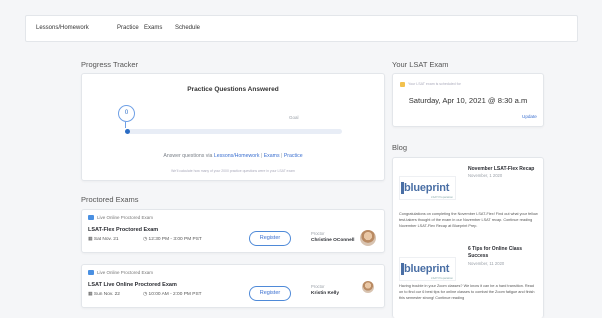 This screenshot has width=602, height=318. What do you see at coordinates (128, 28) in the screenshot?
I see `tab-practice: Practice` at bounding box center [128, 28].